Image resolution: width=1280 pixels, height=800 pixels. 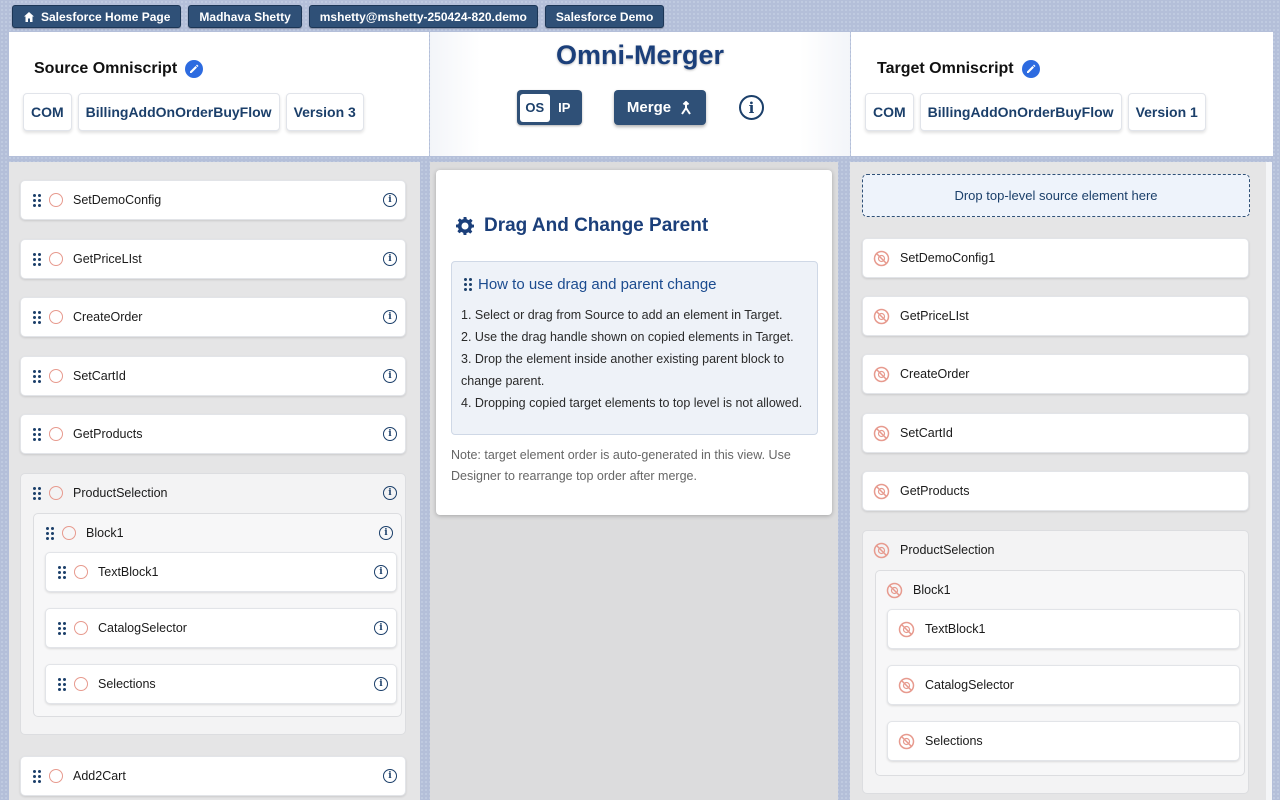 I want to click on target-element-createorder: CreateOrder, so click(x=1055, y=374).